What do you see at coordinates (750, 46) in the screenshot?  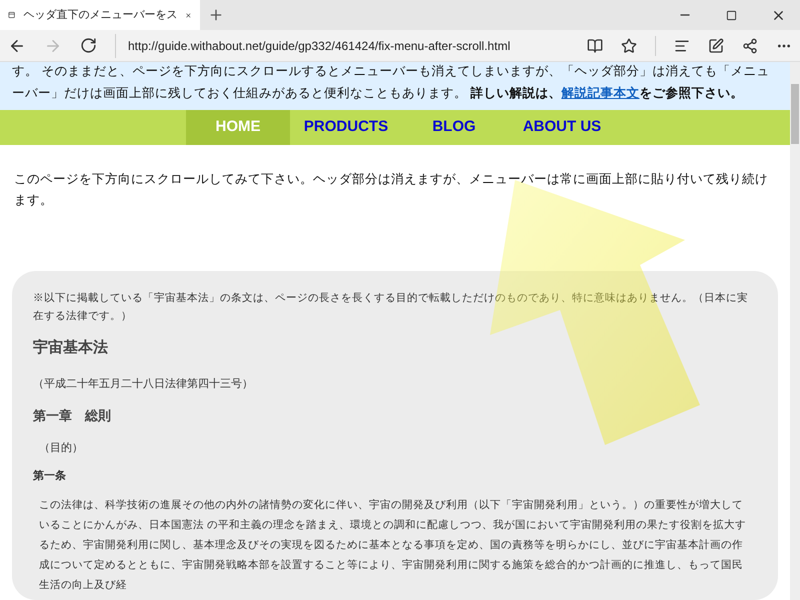 I see `share-icon` at bounding box center [750, 46].